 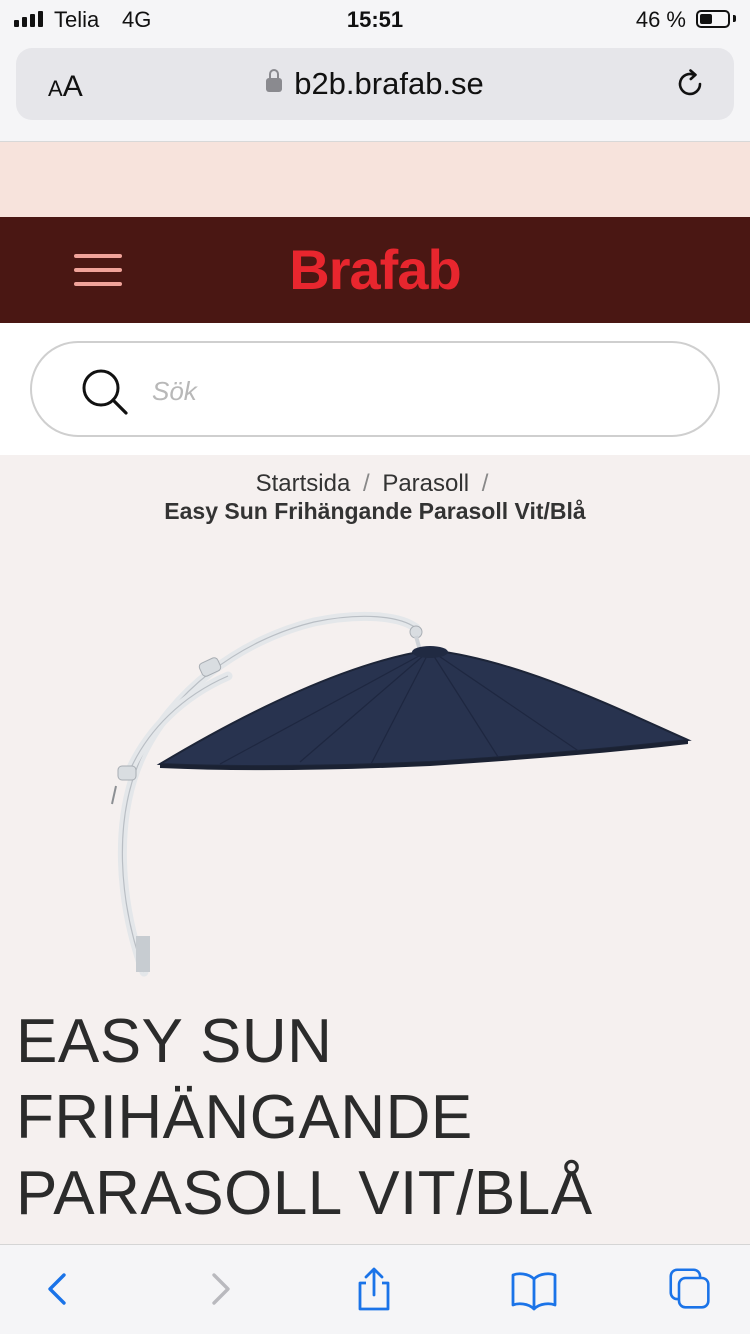 What do you see at coordinates (375, 484) in the screenshot?
I see `breadcrumb: Startsida / Parasoll /` at bounding box center [375, 484].